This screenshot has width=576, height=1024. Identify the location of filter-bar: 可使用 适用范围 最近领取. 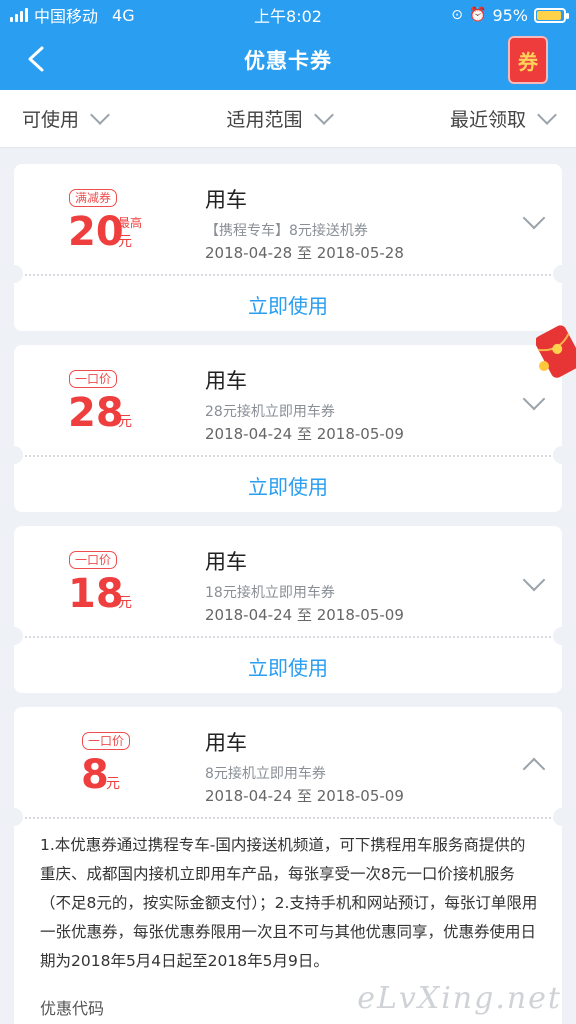
(288, 119).